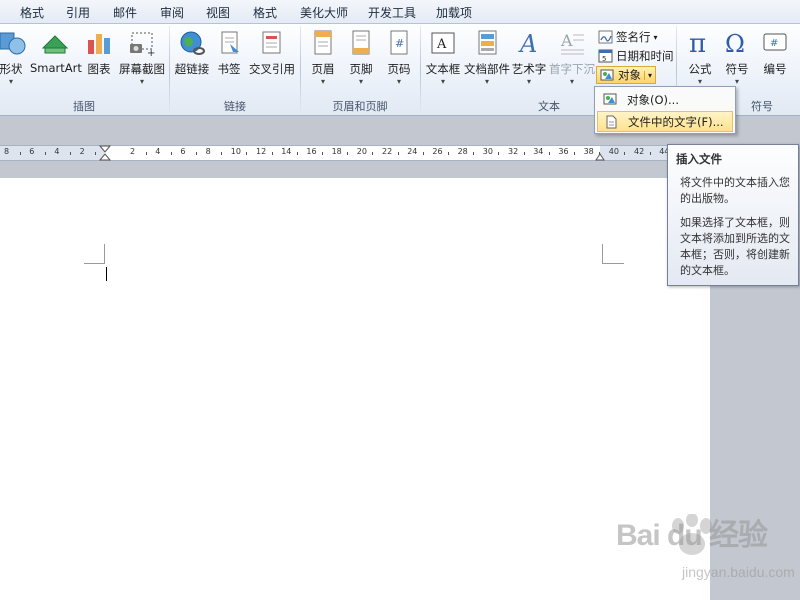 The image size is (800, 600). What do you see at coordinates (454, 12) in the screenshot?
I see `tab-addins: 加载项` at bounding box center [454, 12].